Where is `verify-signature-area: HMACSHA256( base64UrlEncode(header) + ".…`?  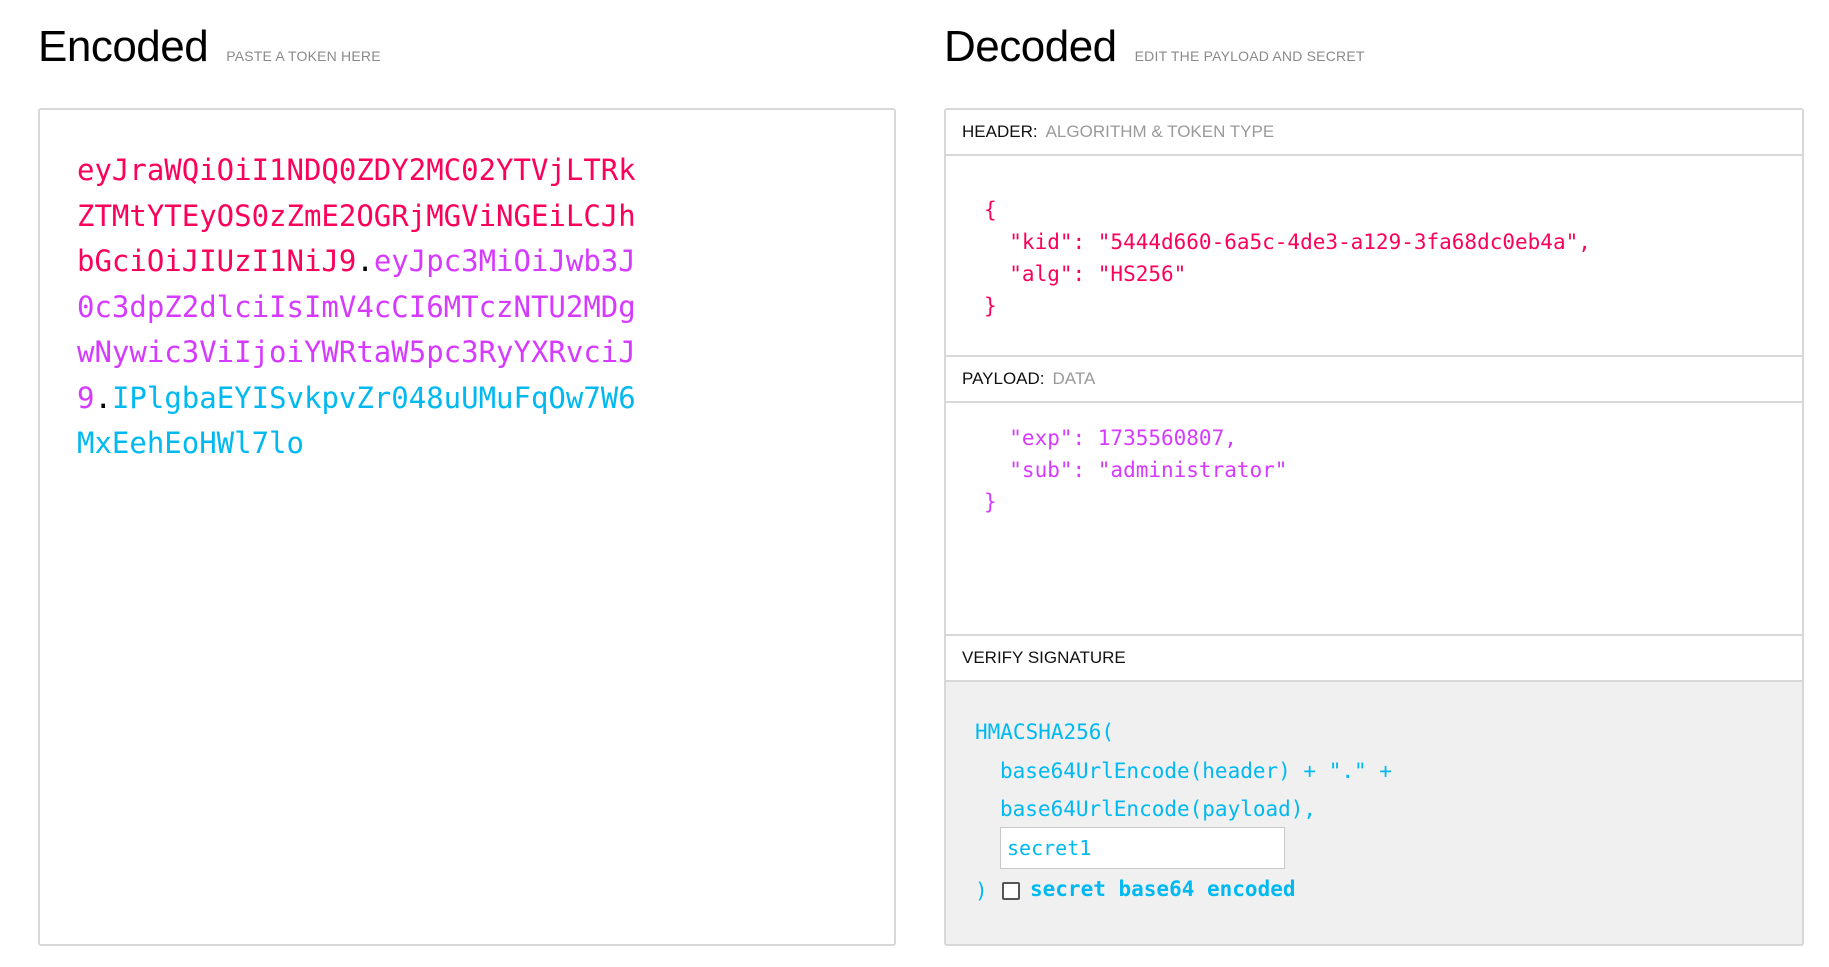
verify-signature-area: HMACSHA256( base64UrlEncode(header) + ".… is located at coordinates (1374, 813).